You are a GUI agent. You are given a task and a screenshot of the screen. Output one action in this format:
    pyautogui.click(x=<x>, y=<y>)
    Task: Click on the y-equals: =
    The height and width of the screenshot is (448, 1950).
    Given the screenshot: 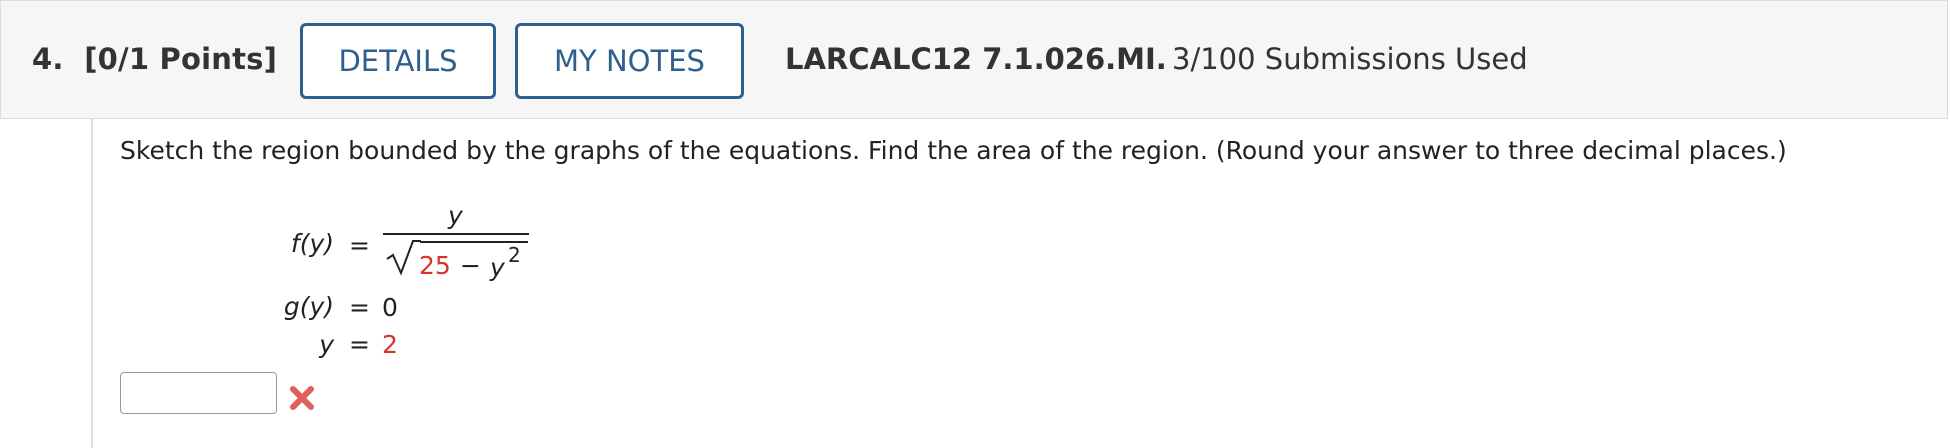 What is the action you would take?
    pyautogui.click(x=359, y=344)
    